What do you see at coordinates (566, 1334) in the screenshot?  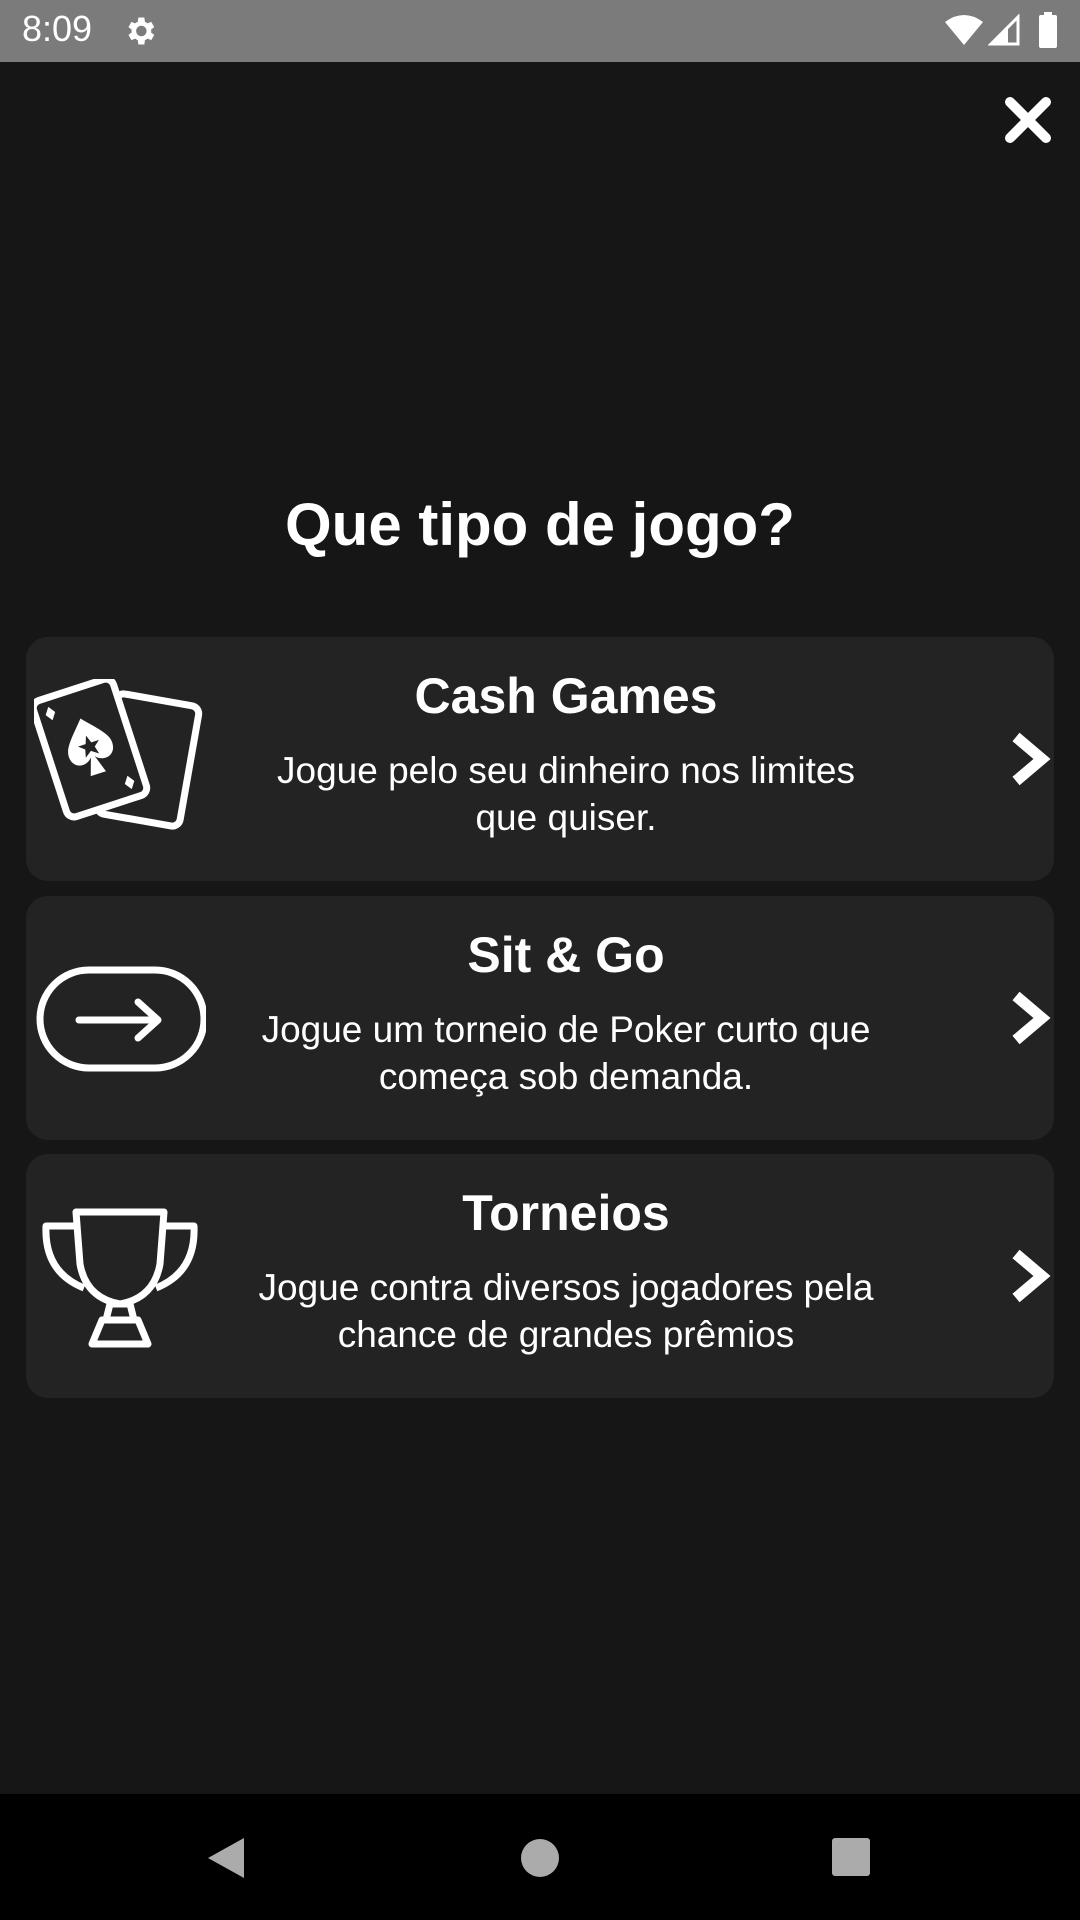 I see `tournaments-description-line2: chance de grandes prêmios` at bounding box center [566, 1334].